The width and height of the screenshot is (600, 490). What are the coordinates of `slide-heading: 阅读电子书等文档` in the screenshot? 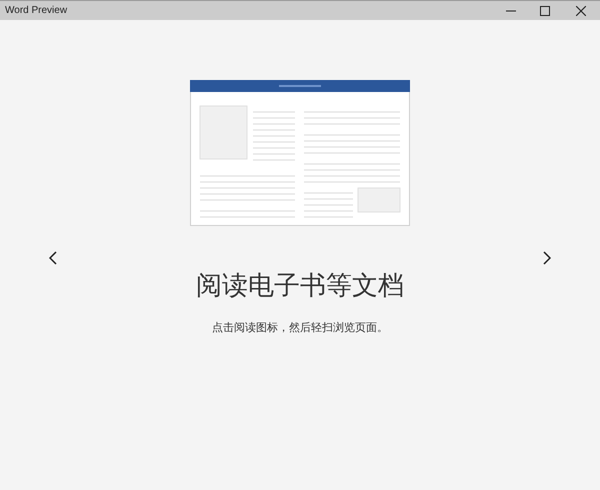 It's located at (300, 285).